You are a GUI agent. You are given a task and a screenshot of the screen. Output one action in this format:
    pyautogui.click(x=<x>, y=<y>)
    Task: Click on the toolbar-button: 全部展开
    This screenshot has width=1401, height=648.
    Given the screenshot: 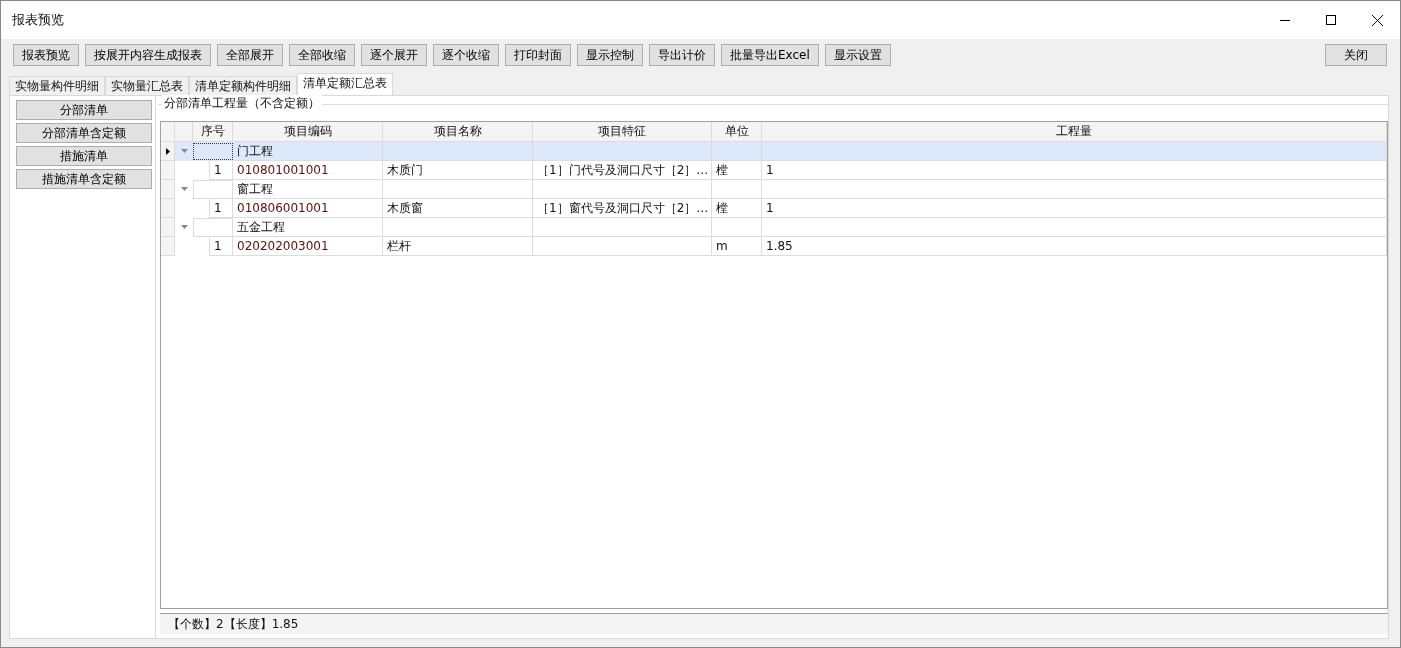 What is the action you would take?
    pyautogui.click(x=250, y=55)
    